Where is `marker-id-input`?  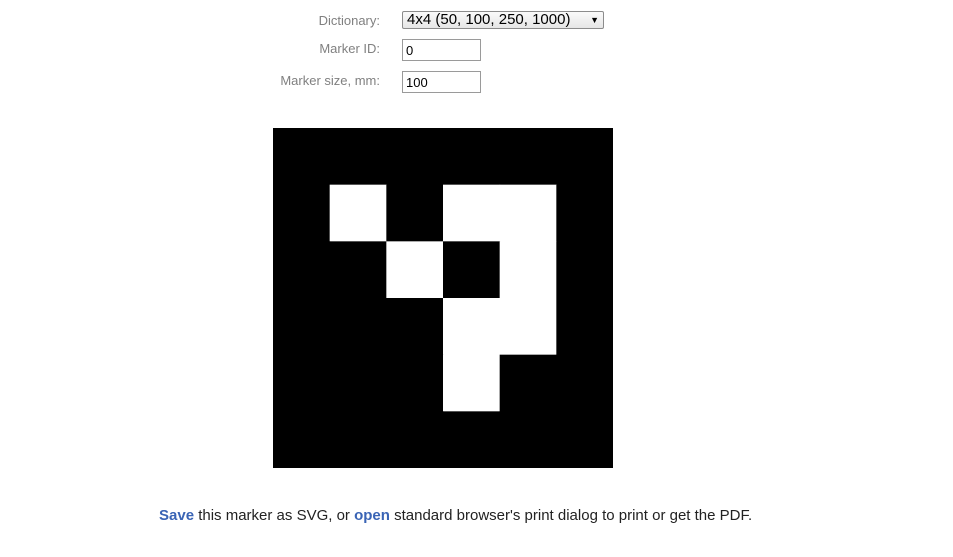
marker-id-input is located at coordinates (441, 50).